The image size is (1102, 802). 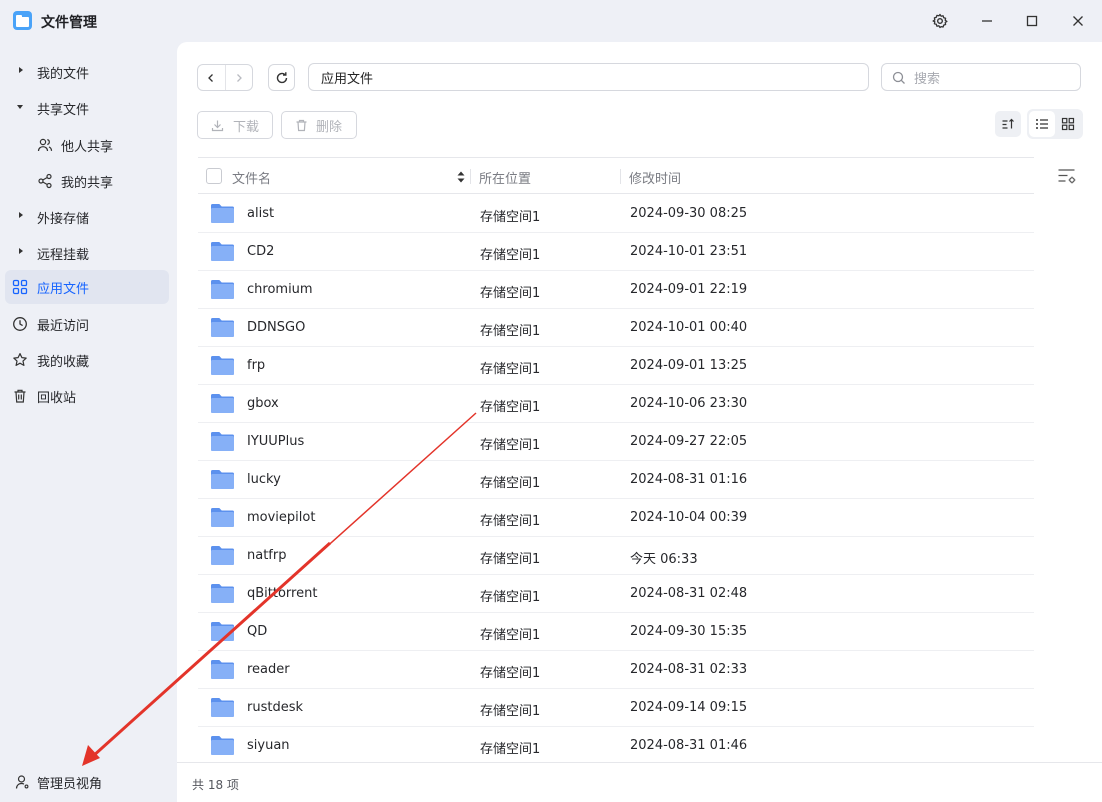 I want to click on table-row: lucky 存储空间1 2024-08-31 01:16, so click(x=616, y=480).